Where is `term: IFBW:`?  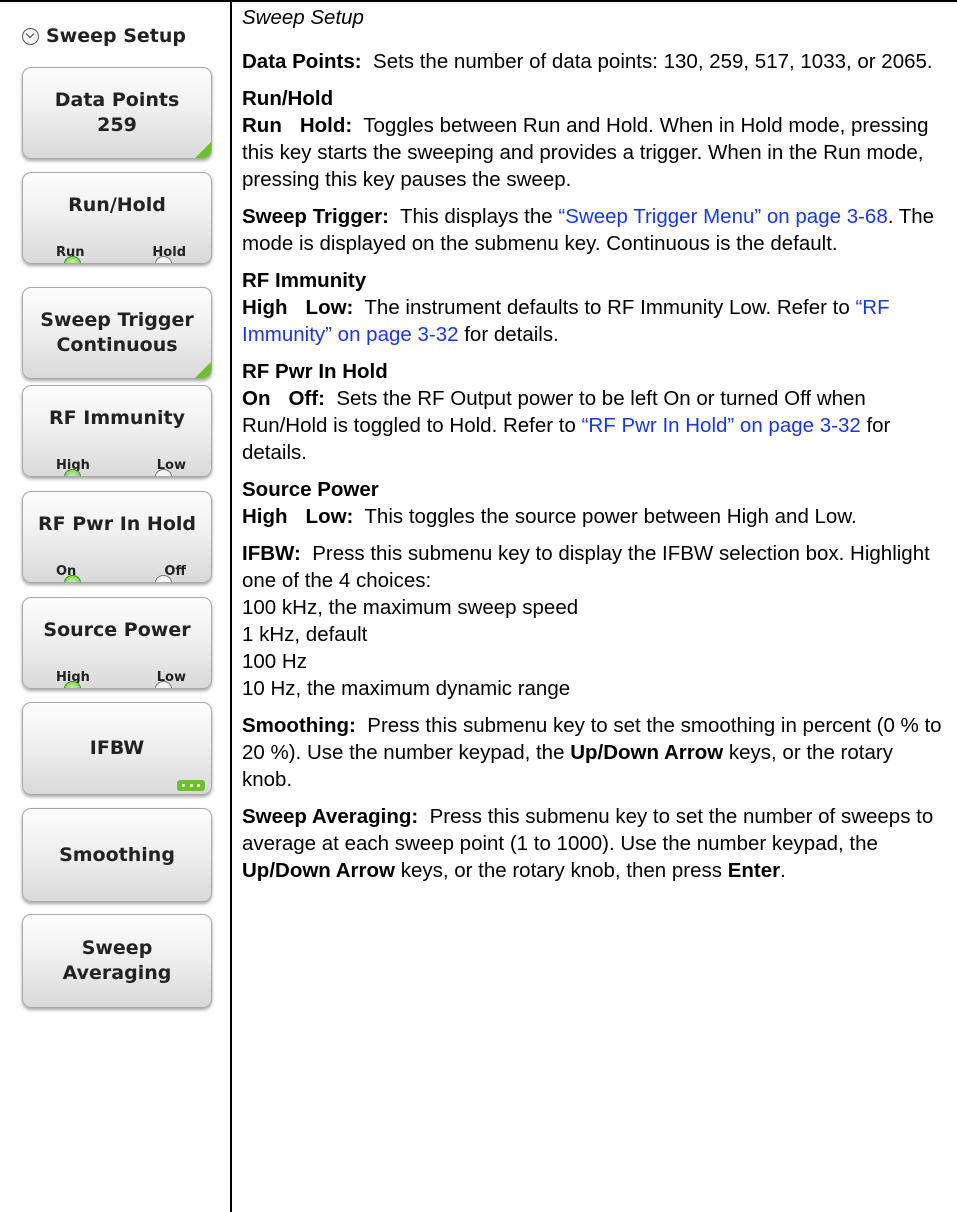
term: IFBW: is located at coordinates (271, 553).